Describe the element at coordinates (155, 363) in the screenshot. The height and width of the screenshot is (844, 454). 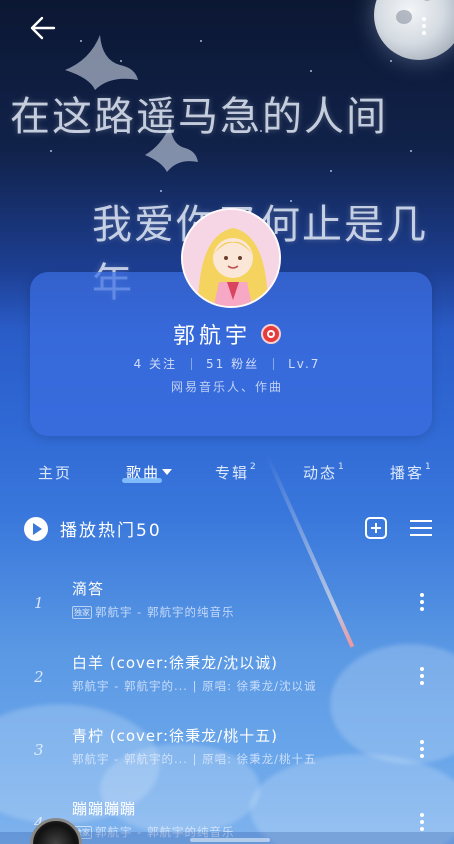
I see `following-count: 4 关注` at that location.